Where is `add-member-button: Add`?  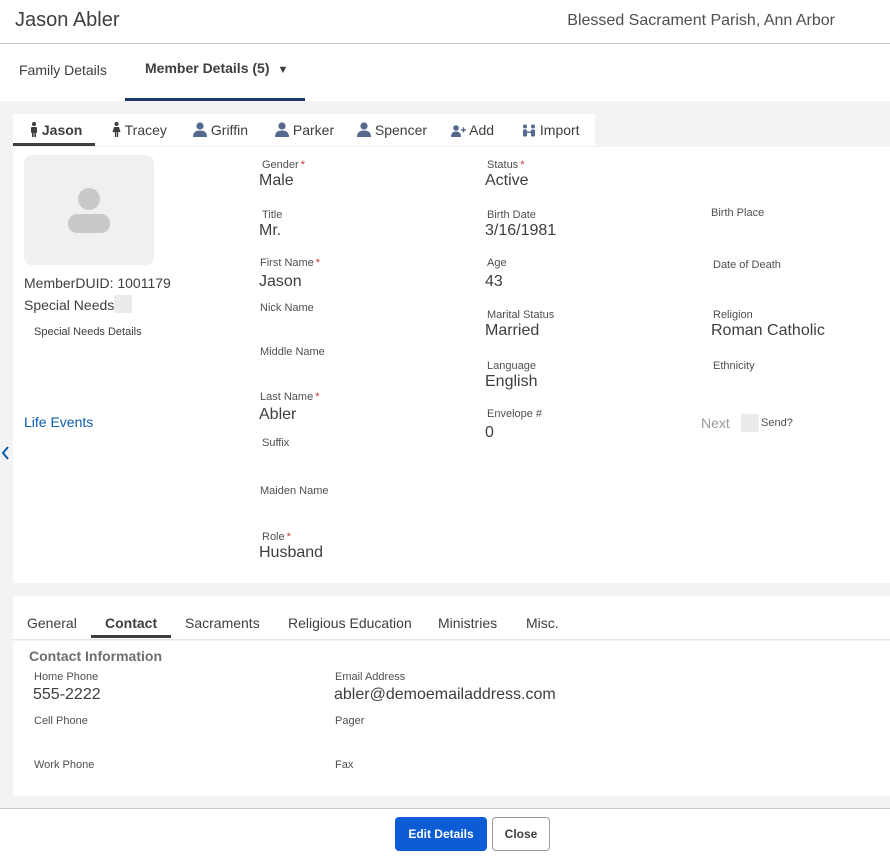
add-member-button: Add is located at coordinates (472, 130).